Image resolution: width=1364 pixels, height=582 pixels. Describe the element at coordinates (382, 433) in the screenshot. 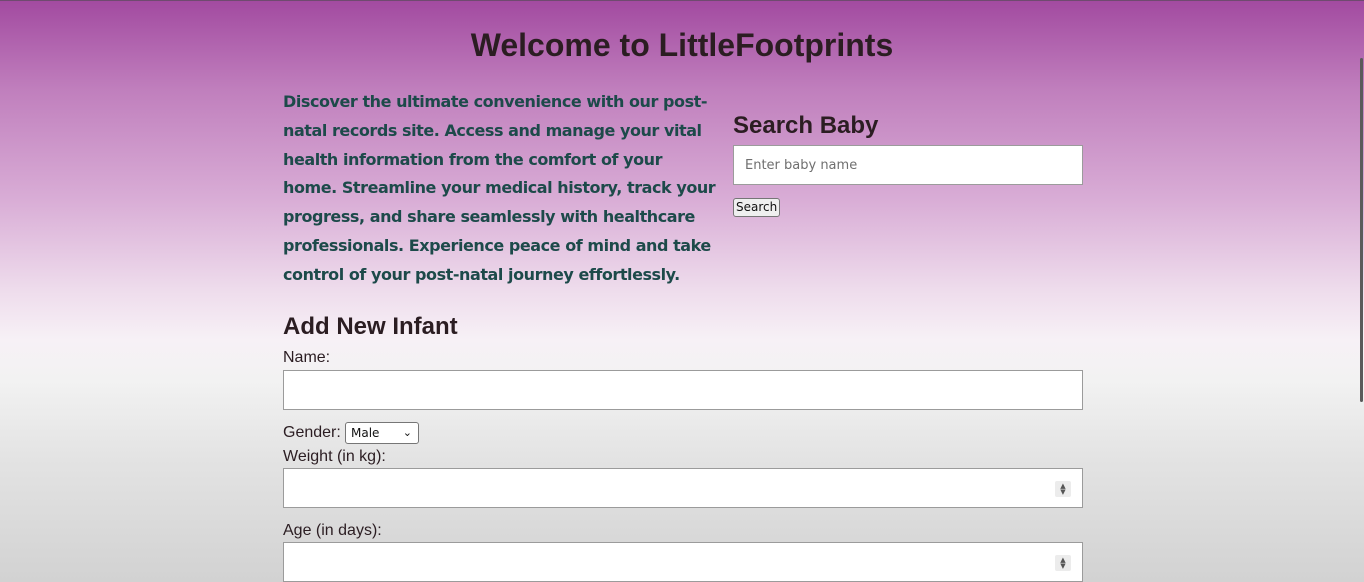

I see `gender-select: Male ⌄` at that location.